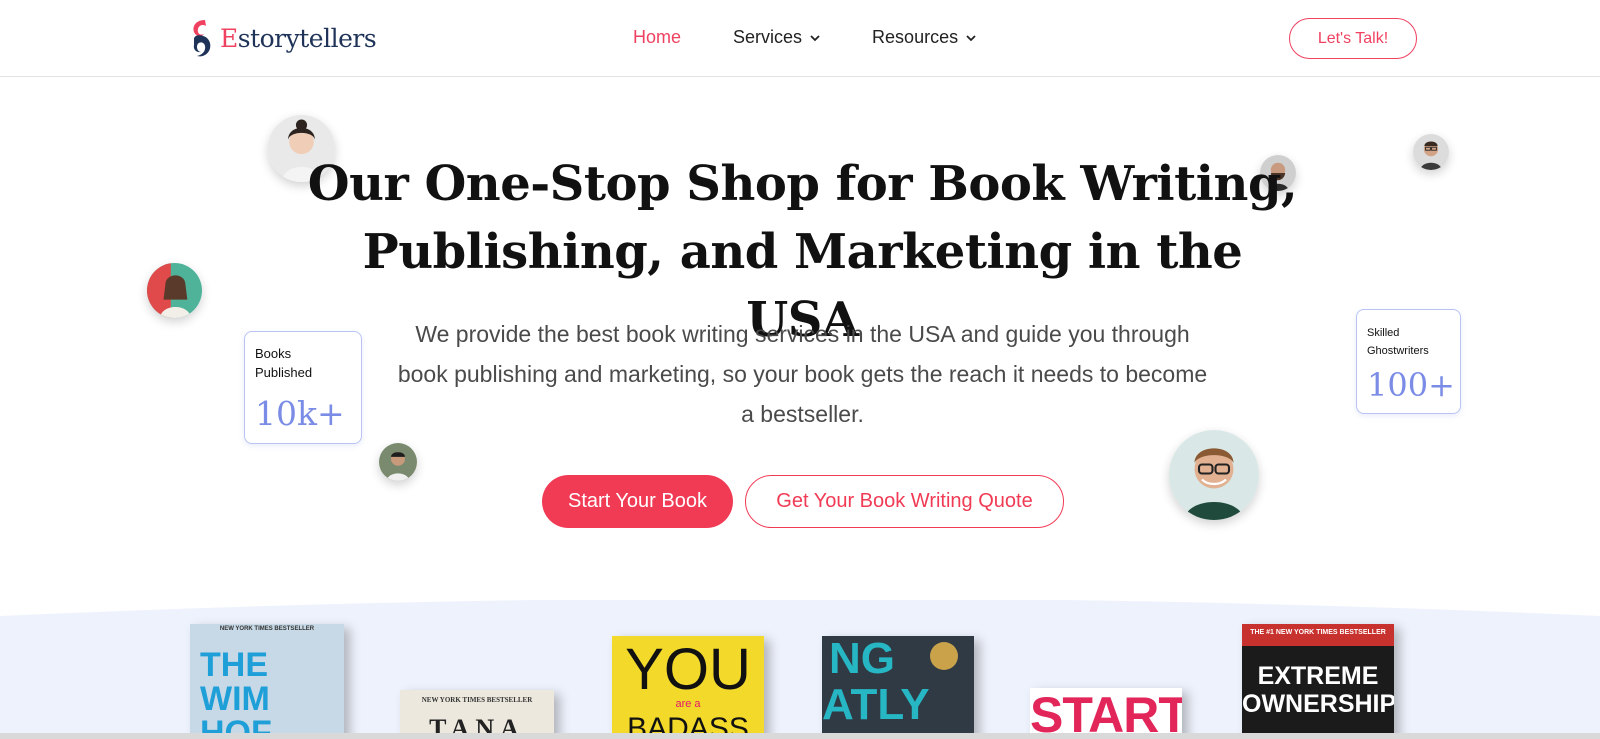 This screenshot has width=1600, height=739. I want to click on books-published-stat: Books Published 10k+, so click(303, 387).